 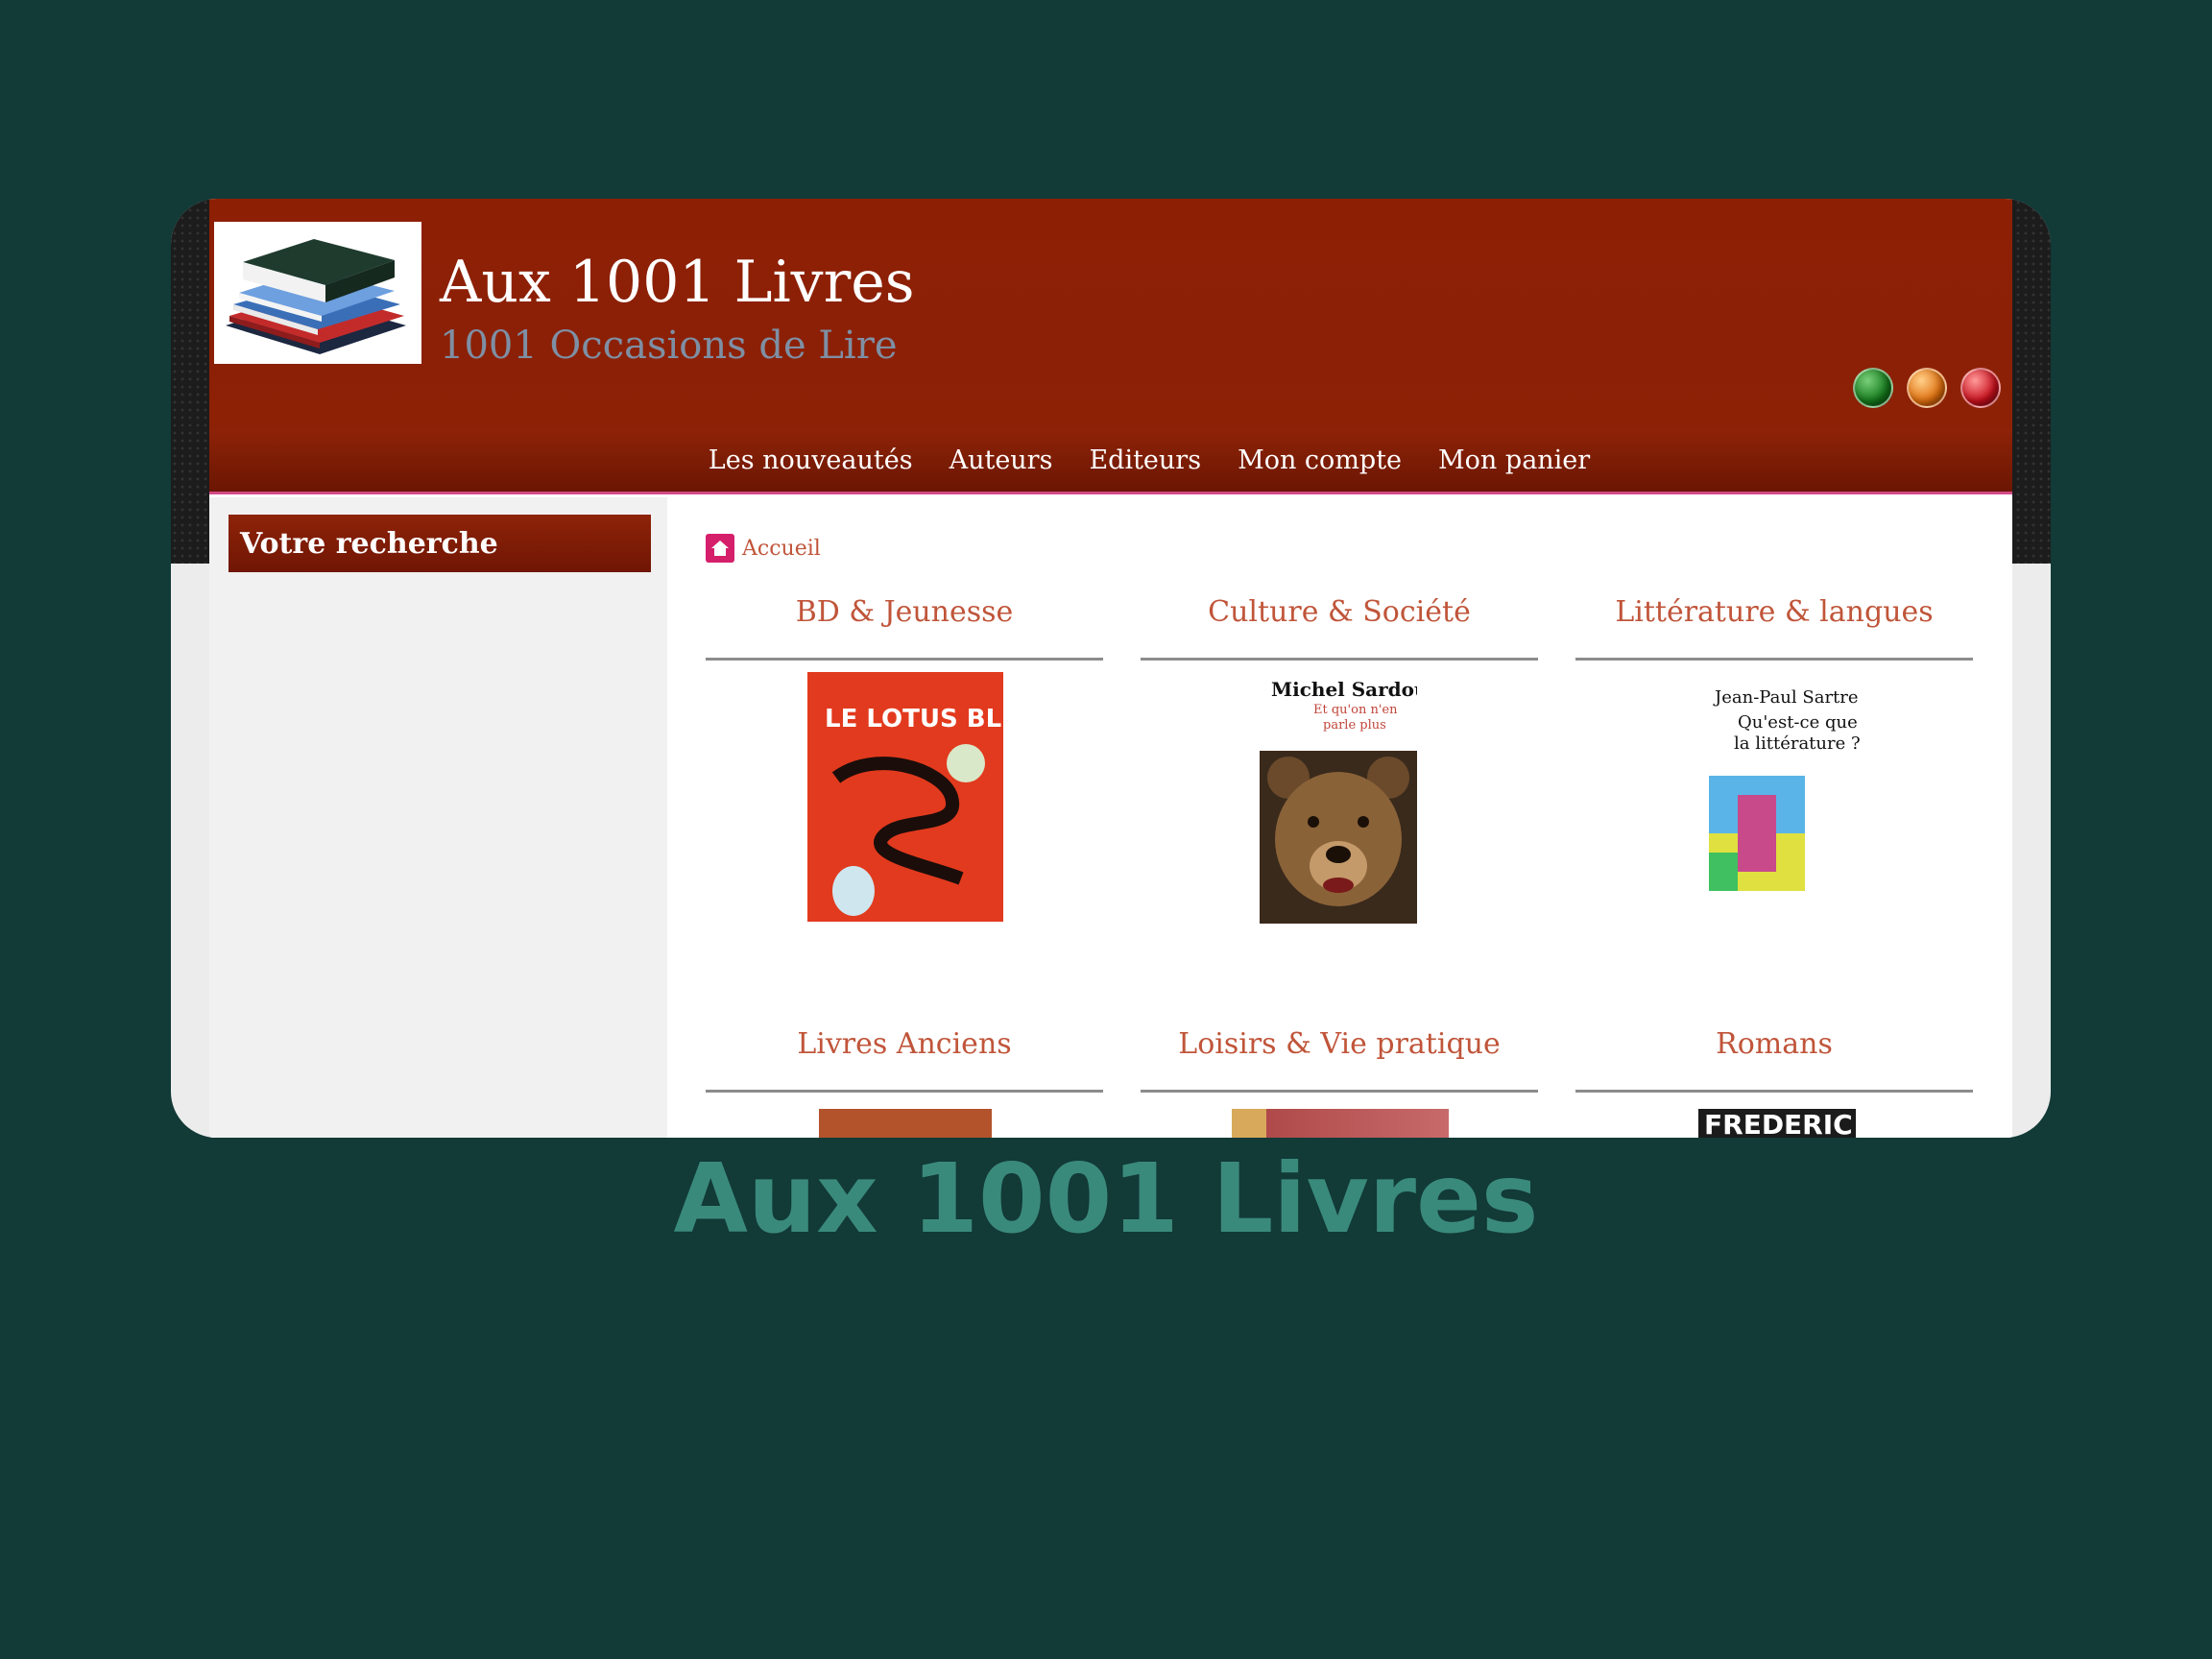 I want to click on cover-title: FREDERIC, so click(x=1778, y=1123).